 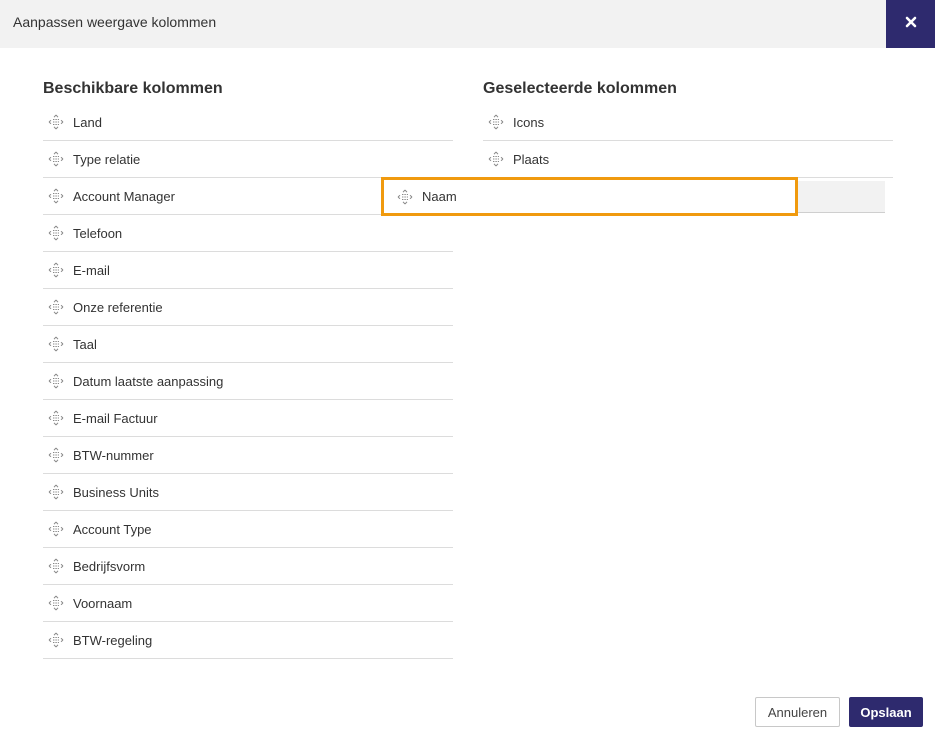 What do you see at coordinates (248, 381) in the screenshot?
I see `column-list-item: Datum laatste aanpassing` at bounding box center [248, 381].